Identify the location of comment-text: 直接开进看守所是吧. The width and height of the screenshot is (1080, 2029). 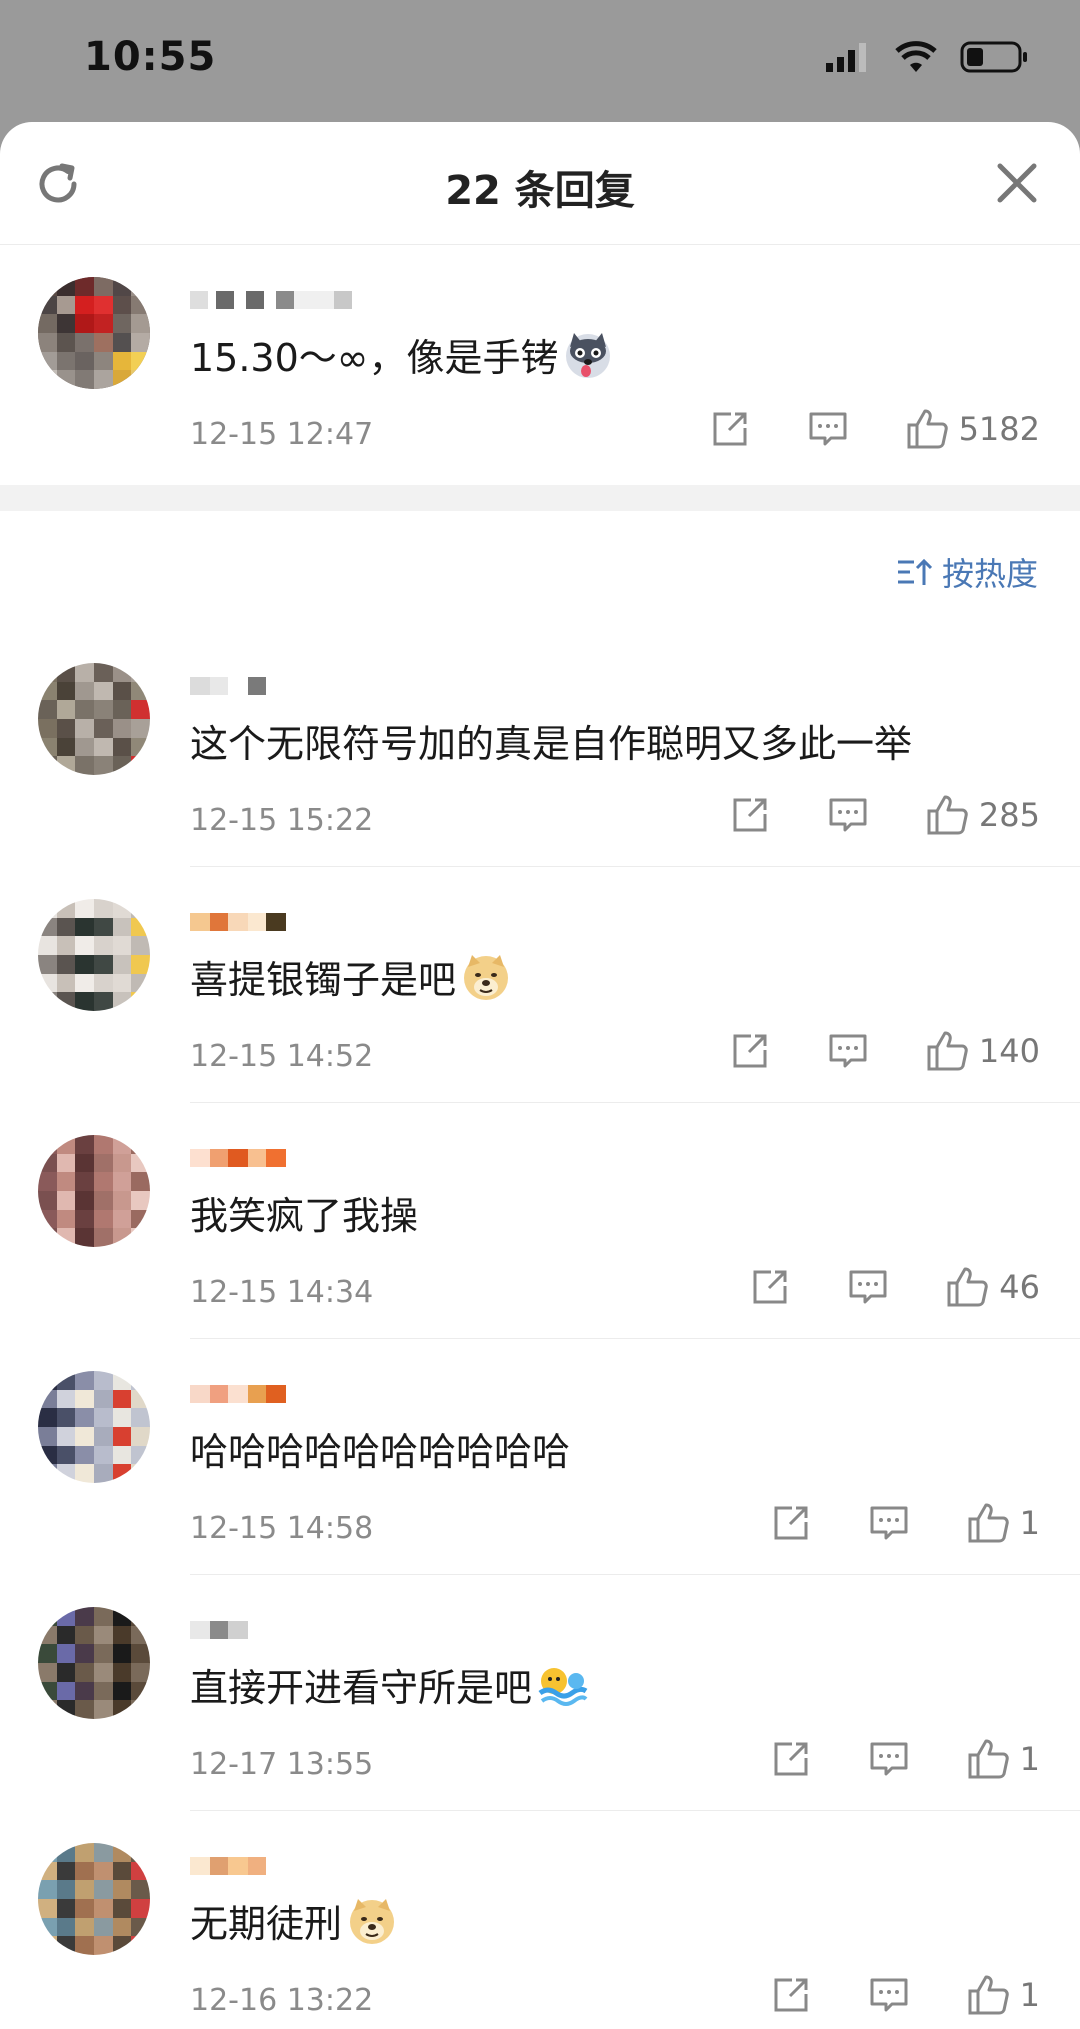
(389, 1684).